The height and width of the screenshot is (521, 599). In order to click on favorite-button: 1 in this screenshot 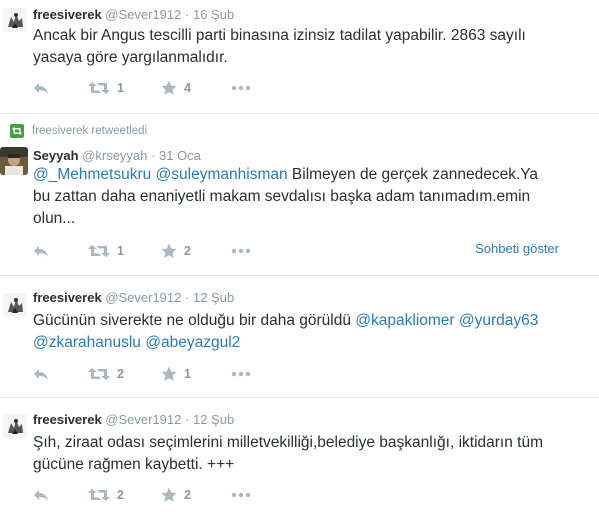, I will do `click(176, 374)`.